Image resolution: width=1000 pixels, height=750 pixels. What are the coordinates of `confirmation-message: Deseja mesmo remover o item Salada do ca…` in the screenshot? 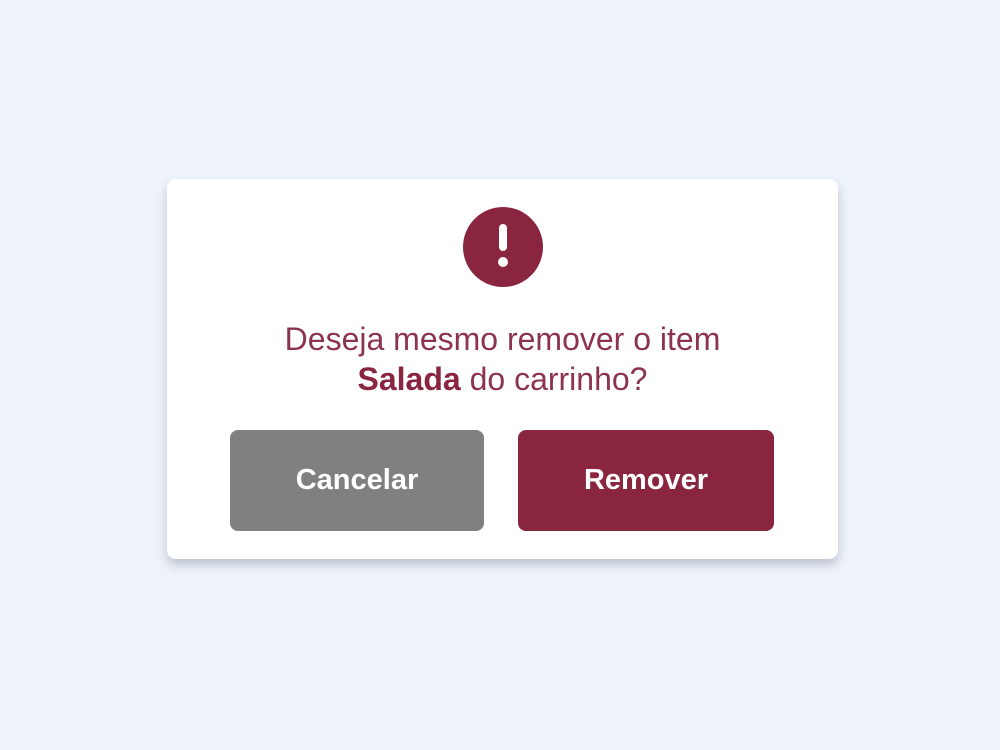 It's located at (502, 359).